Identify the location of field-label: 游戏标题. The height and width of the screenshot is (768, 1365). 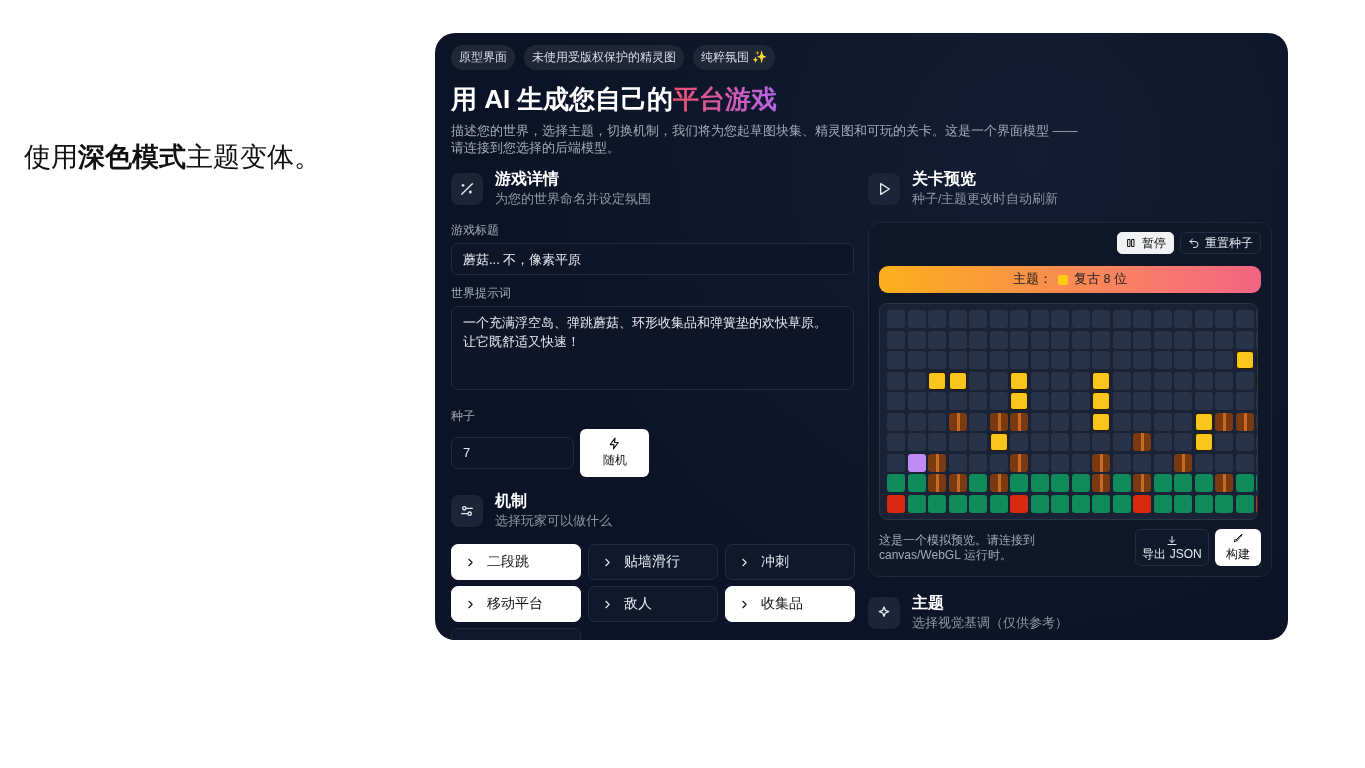
(475, 230).